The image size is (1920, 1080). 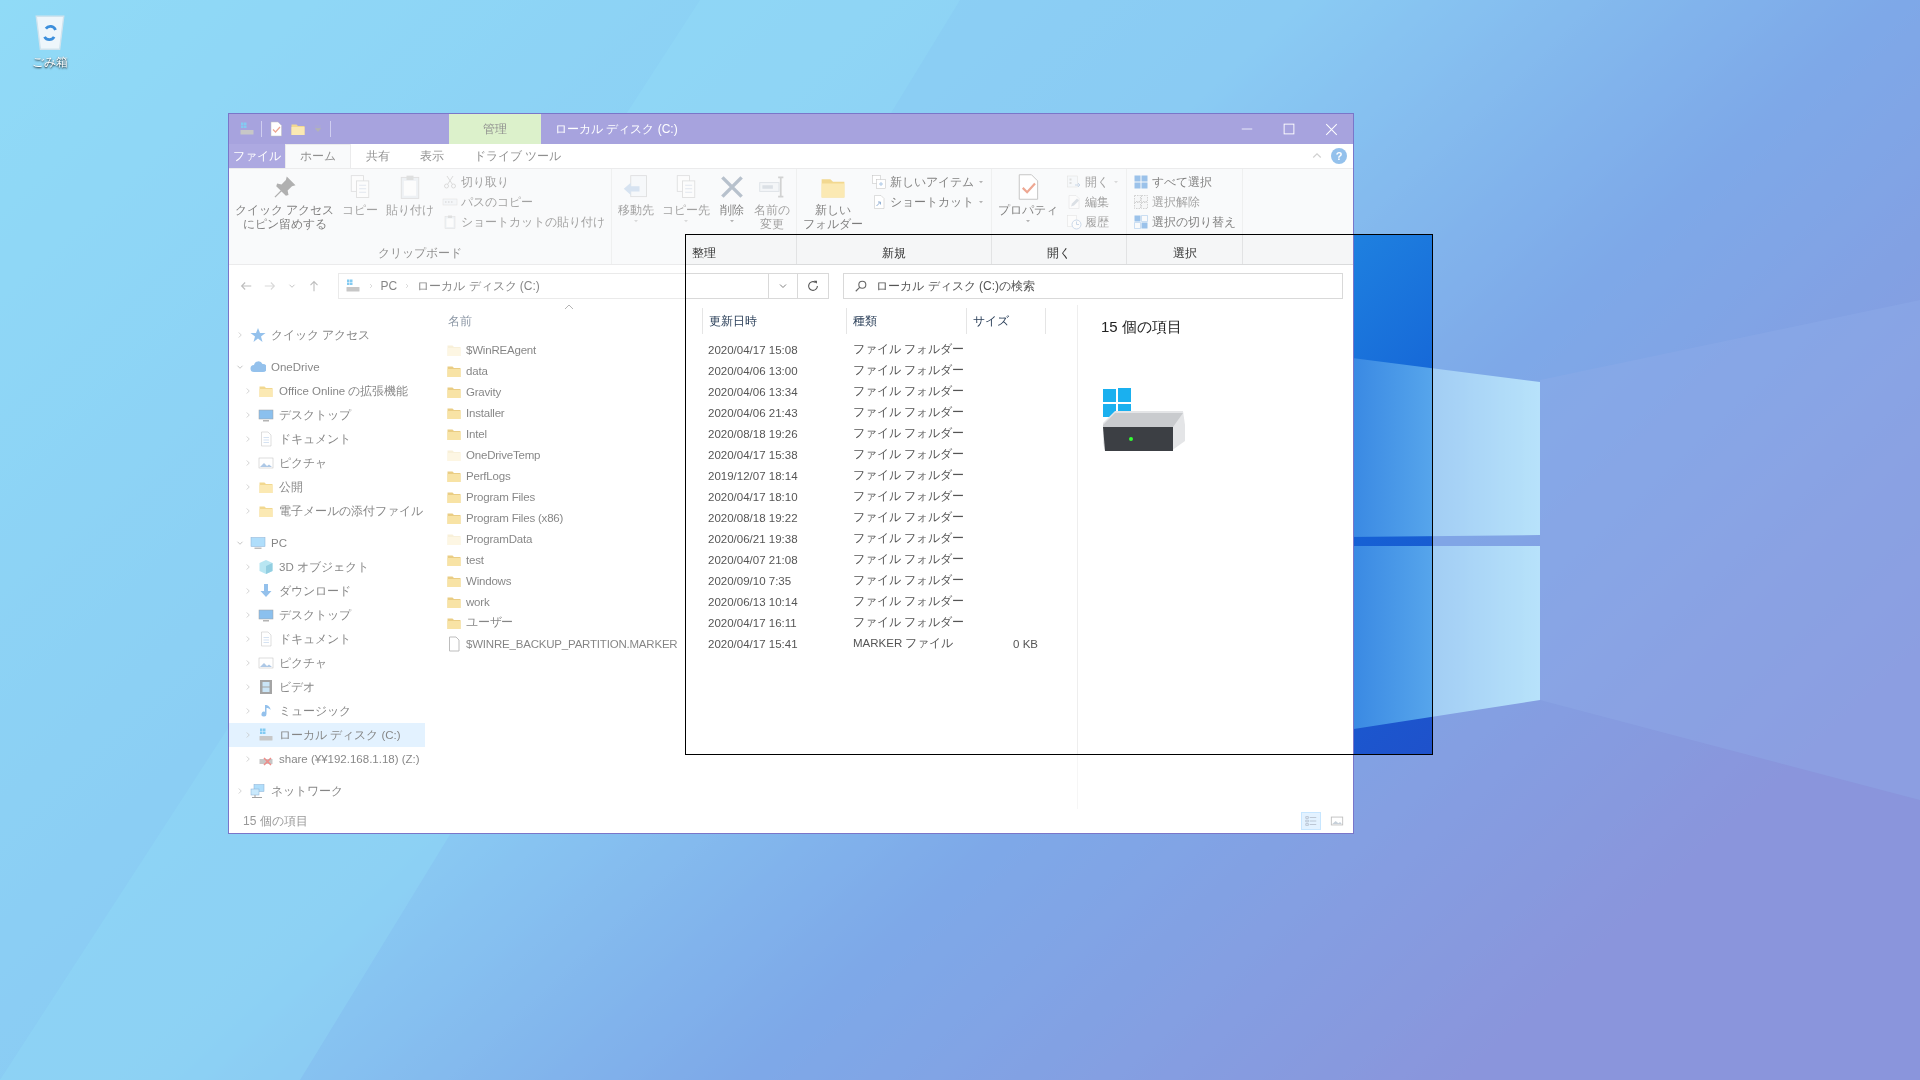 I want to click on ribbon-tab: 共有, so click(x=378, y=156).